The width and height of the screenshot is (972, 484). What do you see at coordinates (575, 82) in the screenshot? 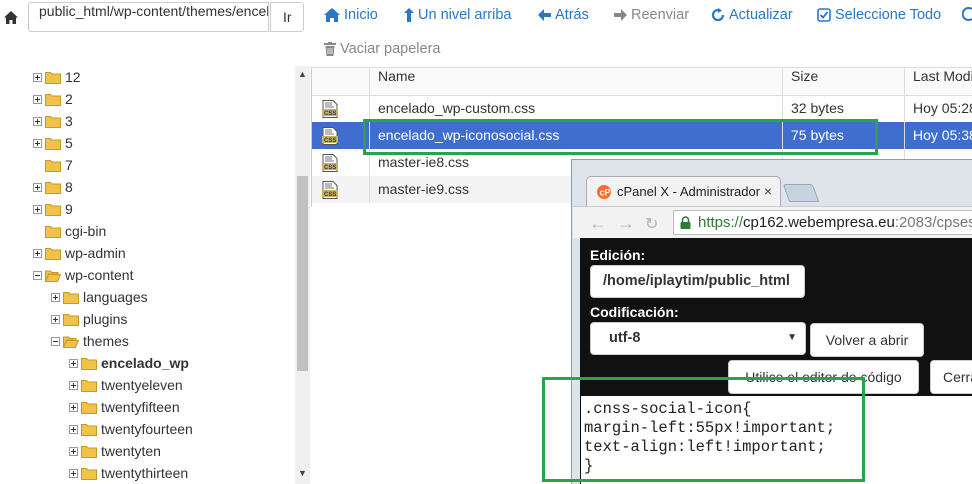
I see `column-name: Name` at bounding box center [575, 82].